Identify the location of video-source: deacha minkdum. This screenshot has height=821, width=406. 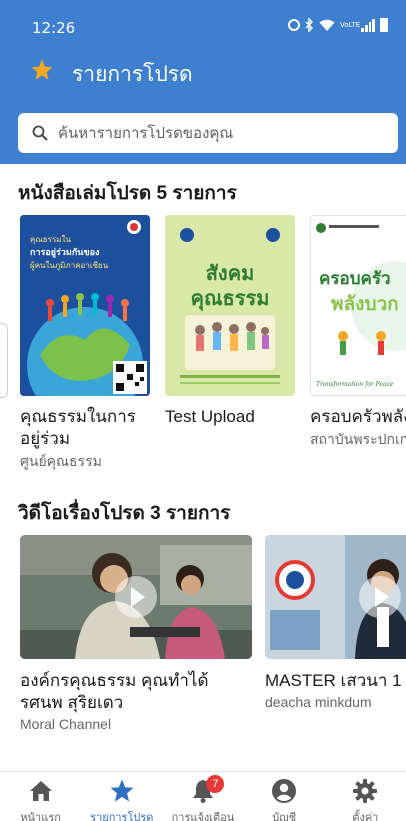
(318, 702).